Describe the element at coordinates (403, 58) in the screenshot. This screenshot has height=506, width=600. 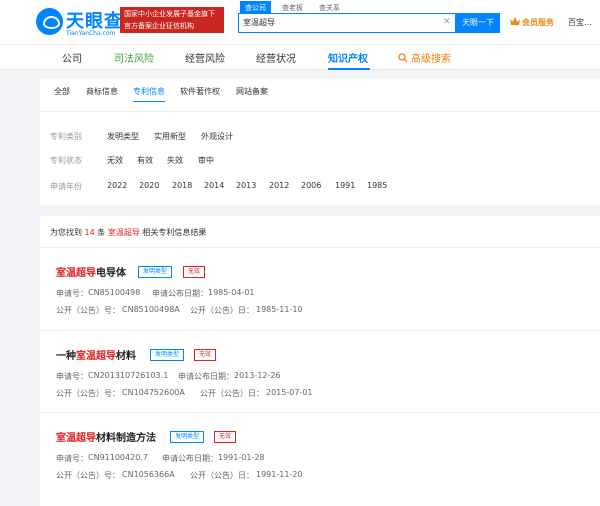
I see `magnifier-icon` at that location.